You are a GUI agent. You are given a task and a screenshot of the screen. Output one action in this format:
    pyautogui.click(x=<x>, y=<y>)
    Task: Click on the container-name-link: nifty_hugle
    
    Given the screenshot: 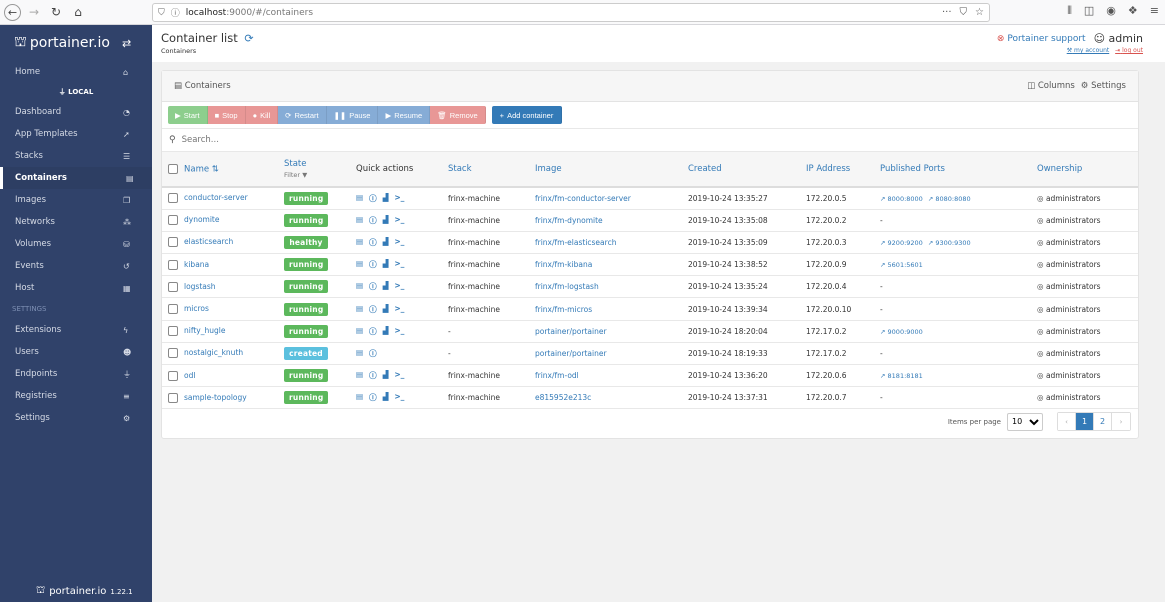 What is the action you would take?
    pyautogui.click(x=204, y=330)
    